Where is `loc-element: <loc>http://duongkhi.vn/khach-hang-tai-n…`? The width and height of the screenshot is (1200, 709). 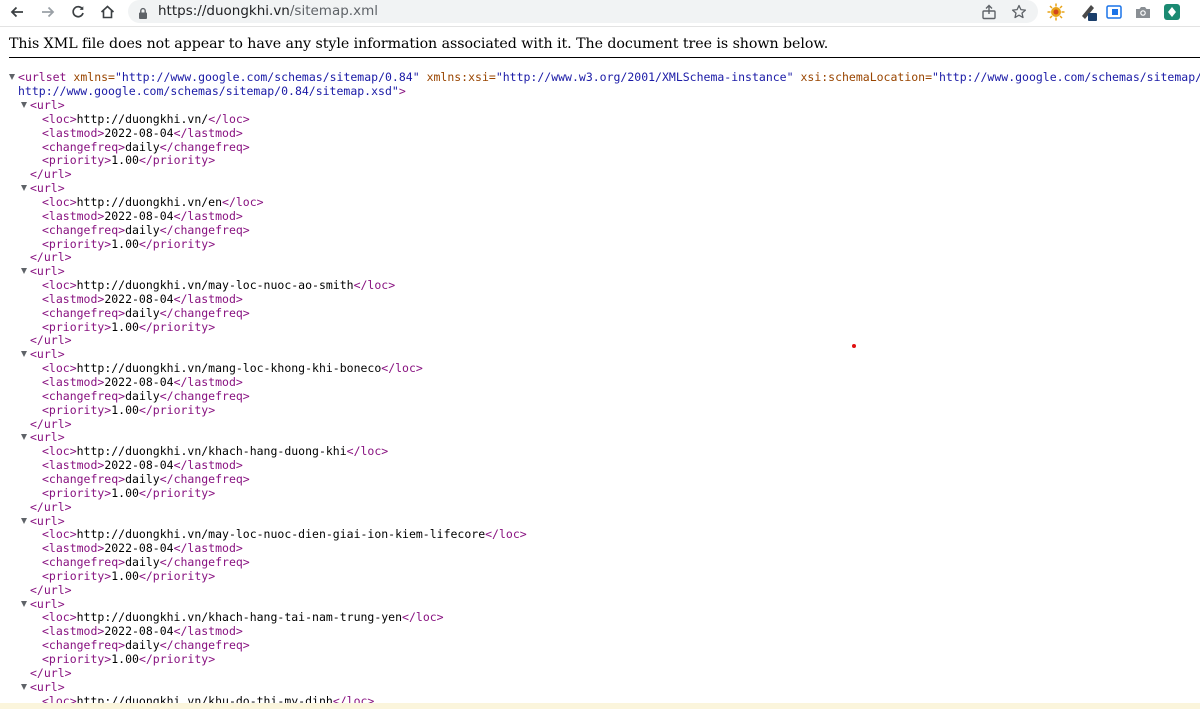
loc-element: <loc>http://duongkhi.vn/khach-hang-tai-n… is located at coordinates (243, 617).